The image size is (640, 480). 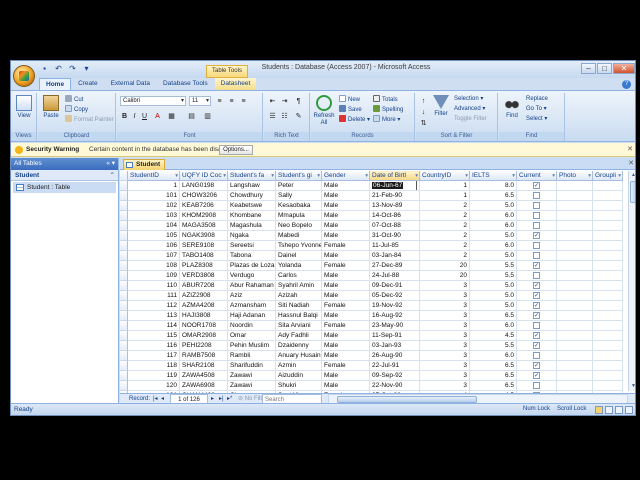 I want to click on table-cell: 108, so click(x=154, y=266).